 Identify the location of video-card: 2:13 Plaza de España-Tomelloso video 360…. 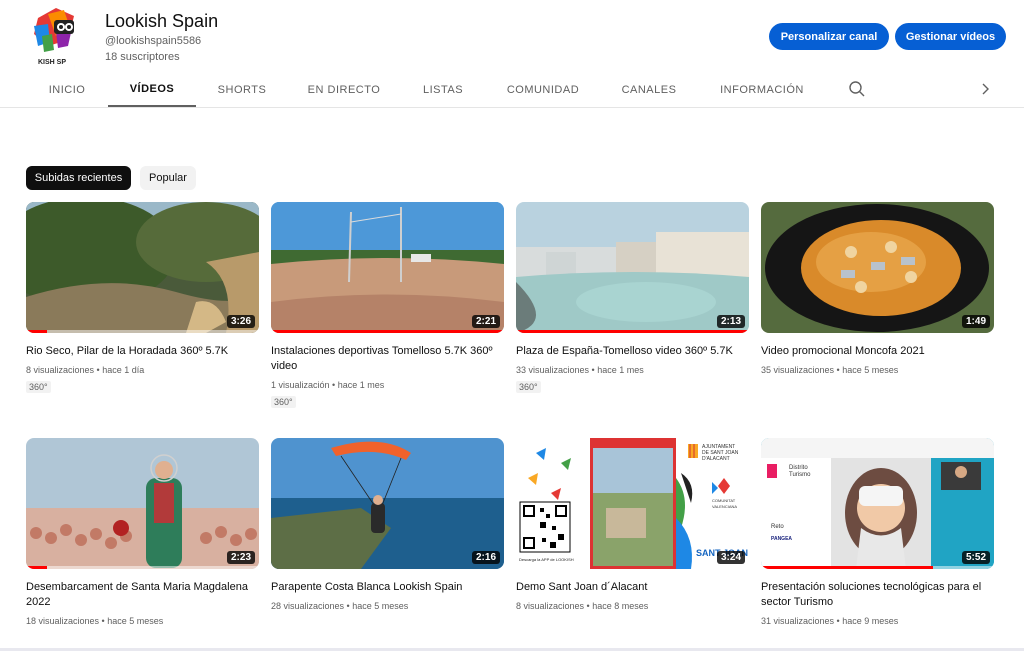
(632, 298).